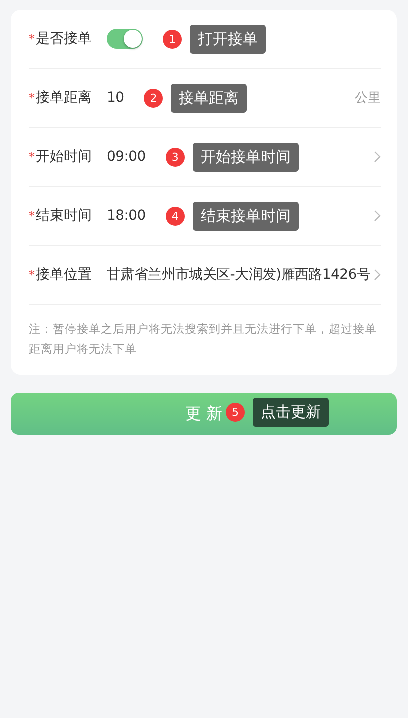 This screenshot has width=408, height=718. What do you see at coordinates (64, 39) in the screenshot?
I see `field-label: 是否接单` at bounding box center [64, 39].